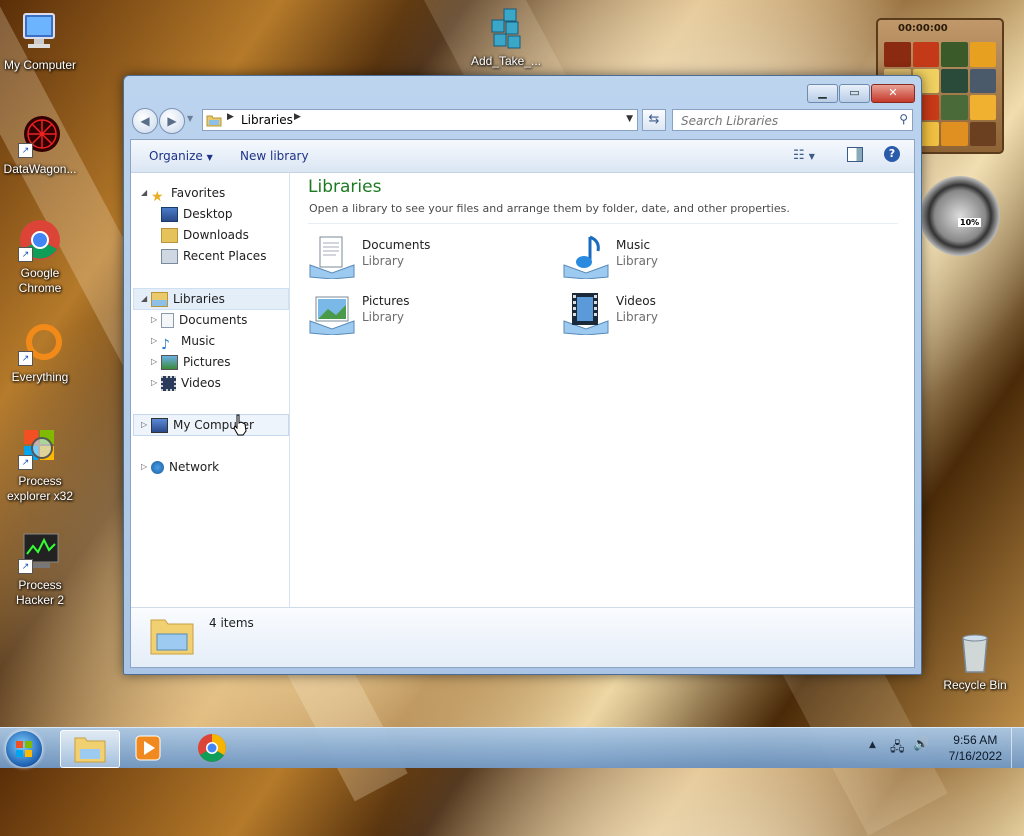 This screenshot has width=1024, height=836. Describe the element at coordinates (267, 120) in the screenshot. I see `breadcrumb-libraries: Libraries` at that location.